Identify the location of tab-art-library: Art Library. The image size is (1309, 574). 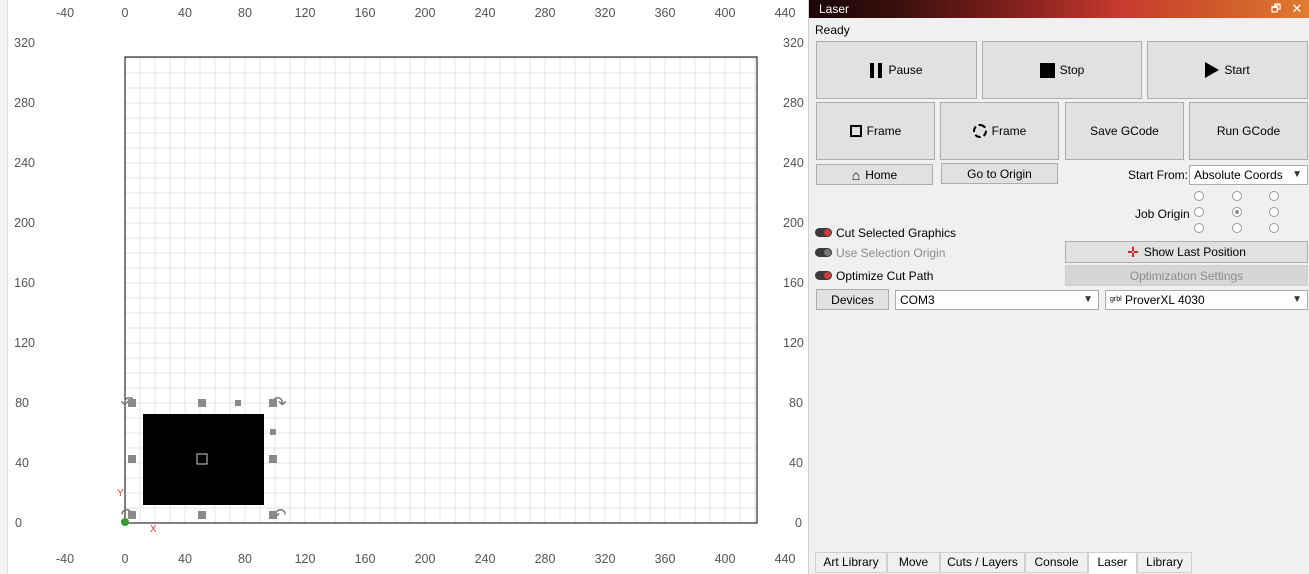
(851, 562).